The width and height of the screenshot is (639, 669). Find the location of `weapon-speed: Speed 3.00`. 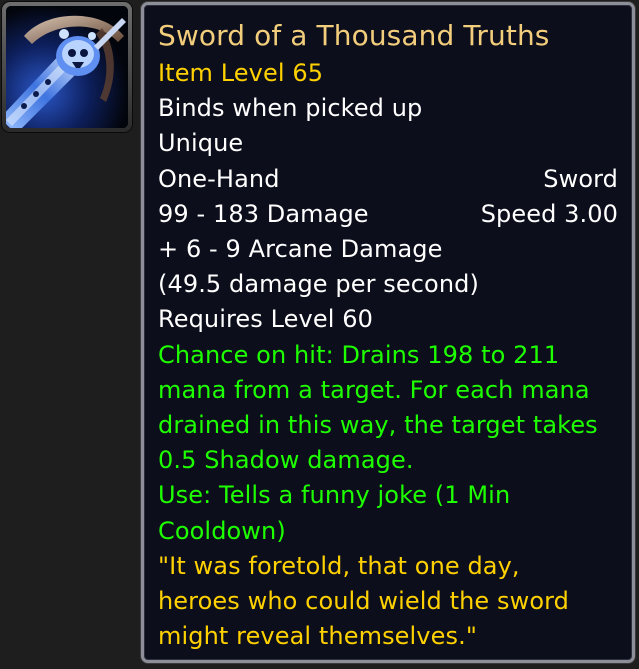

weapon-speed: Speed 3.00 is located at coordinates (549, 213).